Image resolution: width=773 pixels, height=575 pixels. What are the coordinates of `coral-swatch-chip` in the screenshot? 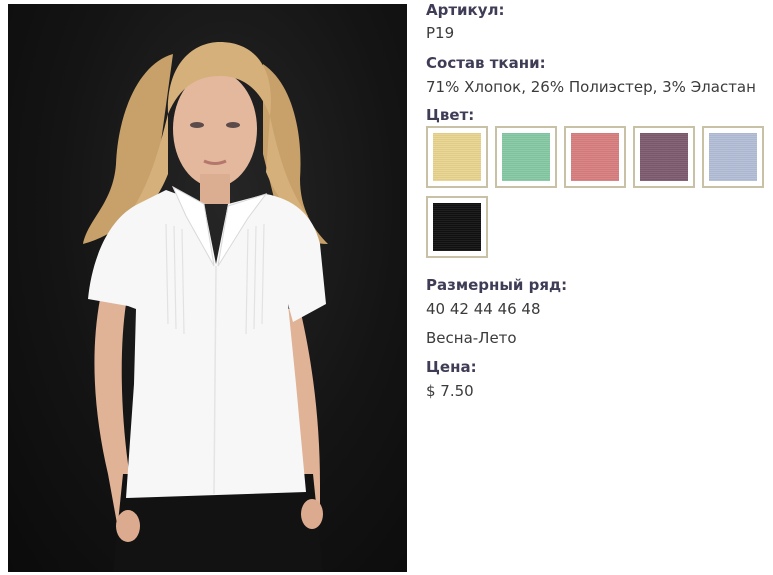 It's located at (595, 157).